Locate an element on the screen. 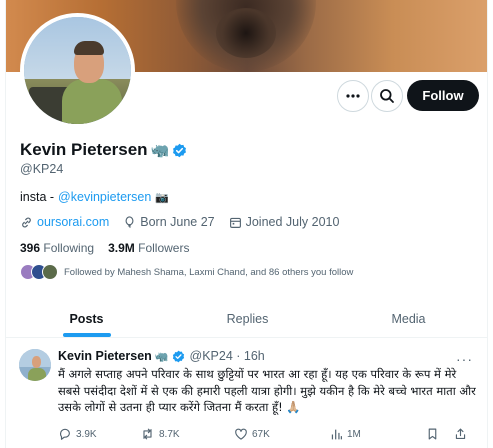 The image size is (493, 448). tweet-author: Kevin Pietersen is located at coordinates (105, 356).